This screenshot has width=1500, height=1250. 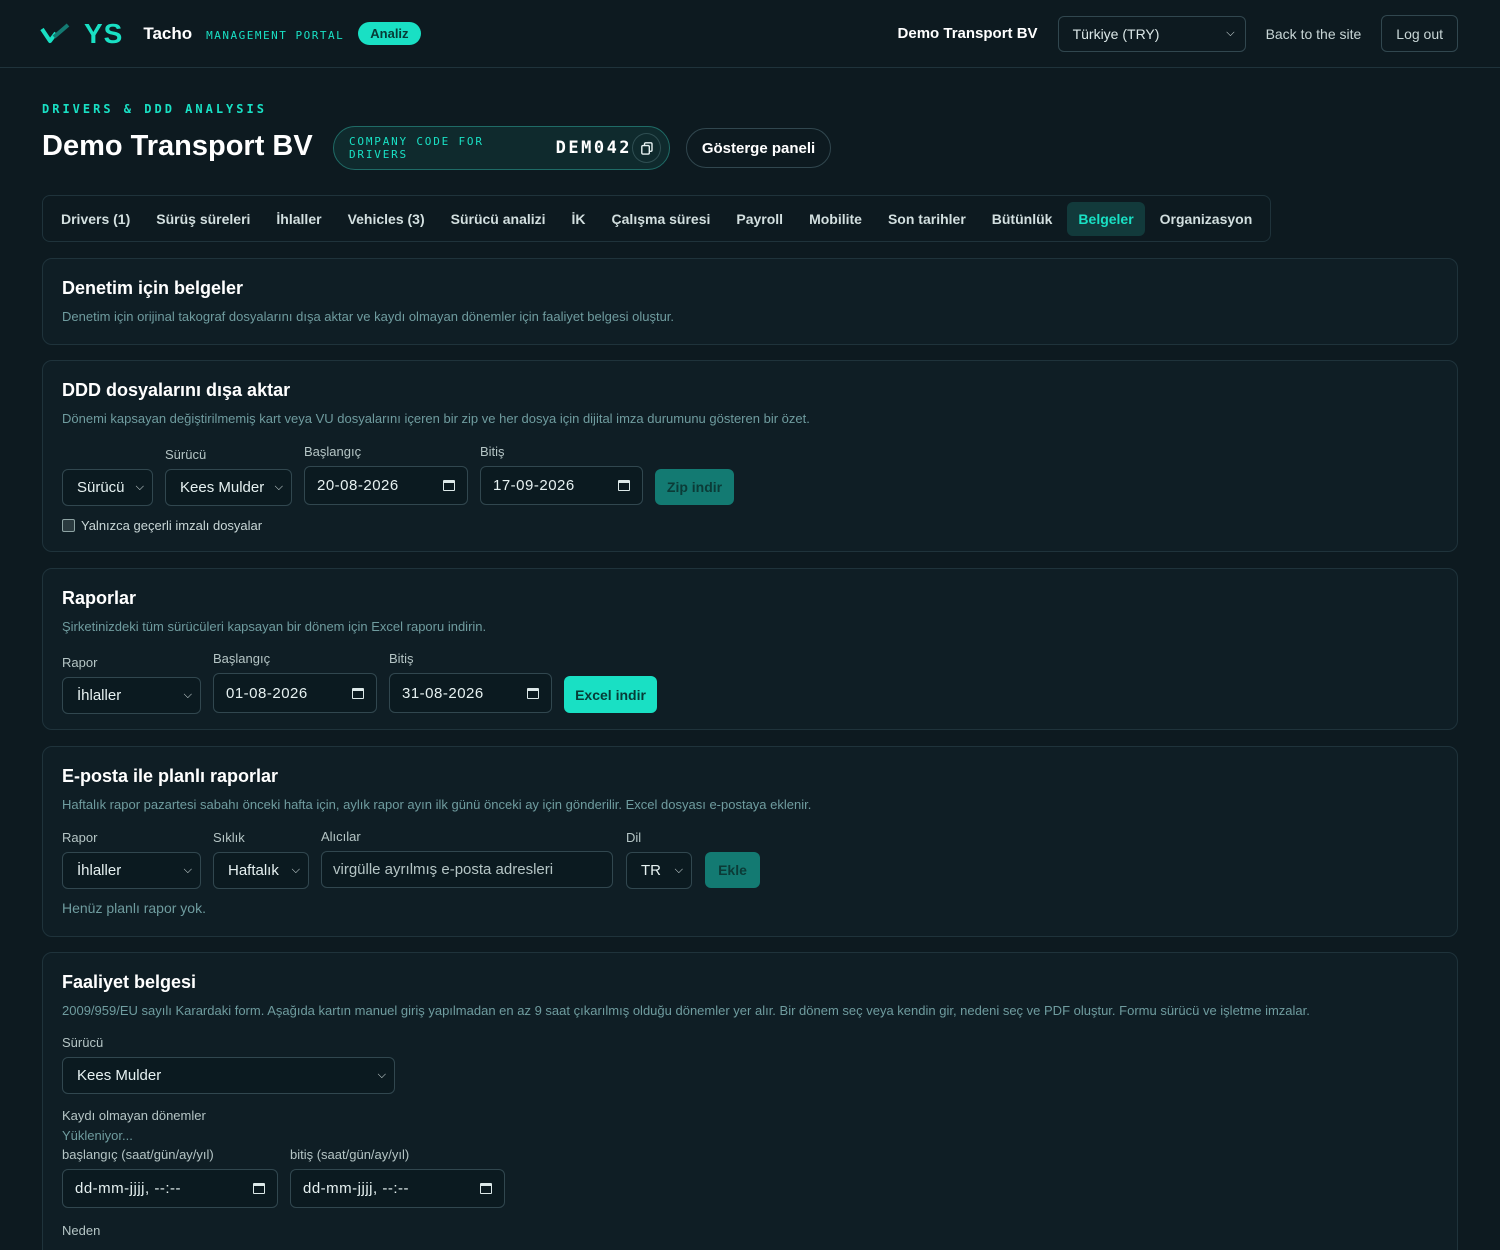 I want to click on audit-title: Denetim için belgeler, so click(x=153, y=288).